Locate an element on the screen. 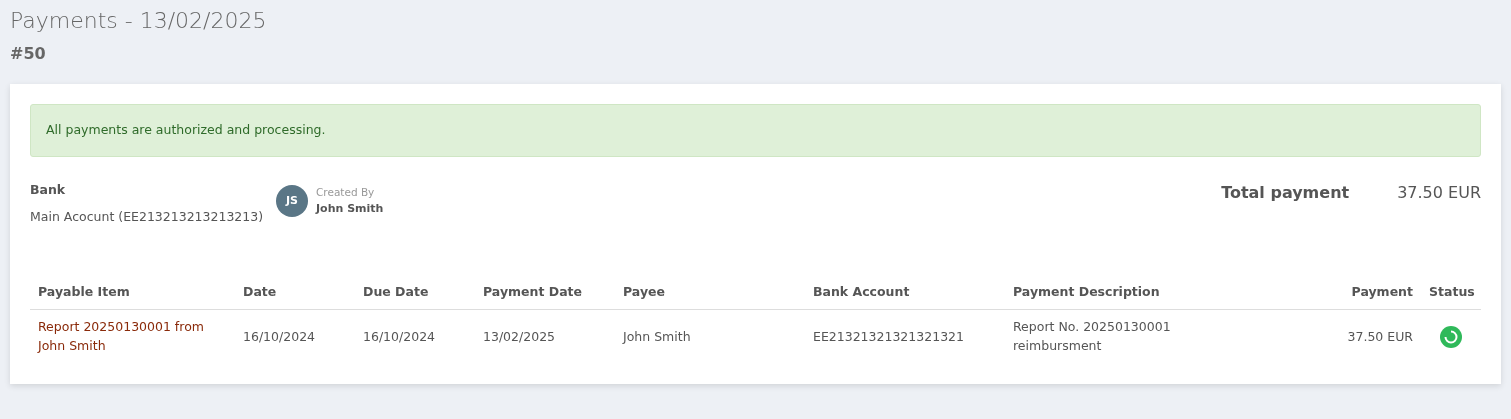 The height and width of the screenshot is (419, 1511). avatar: JS is located at coordinates (292, 201).